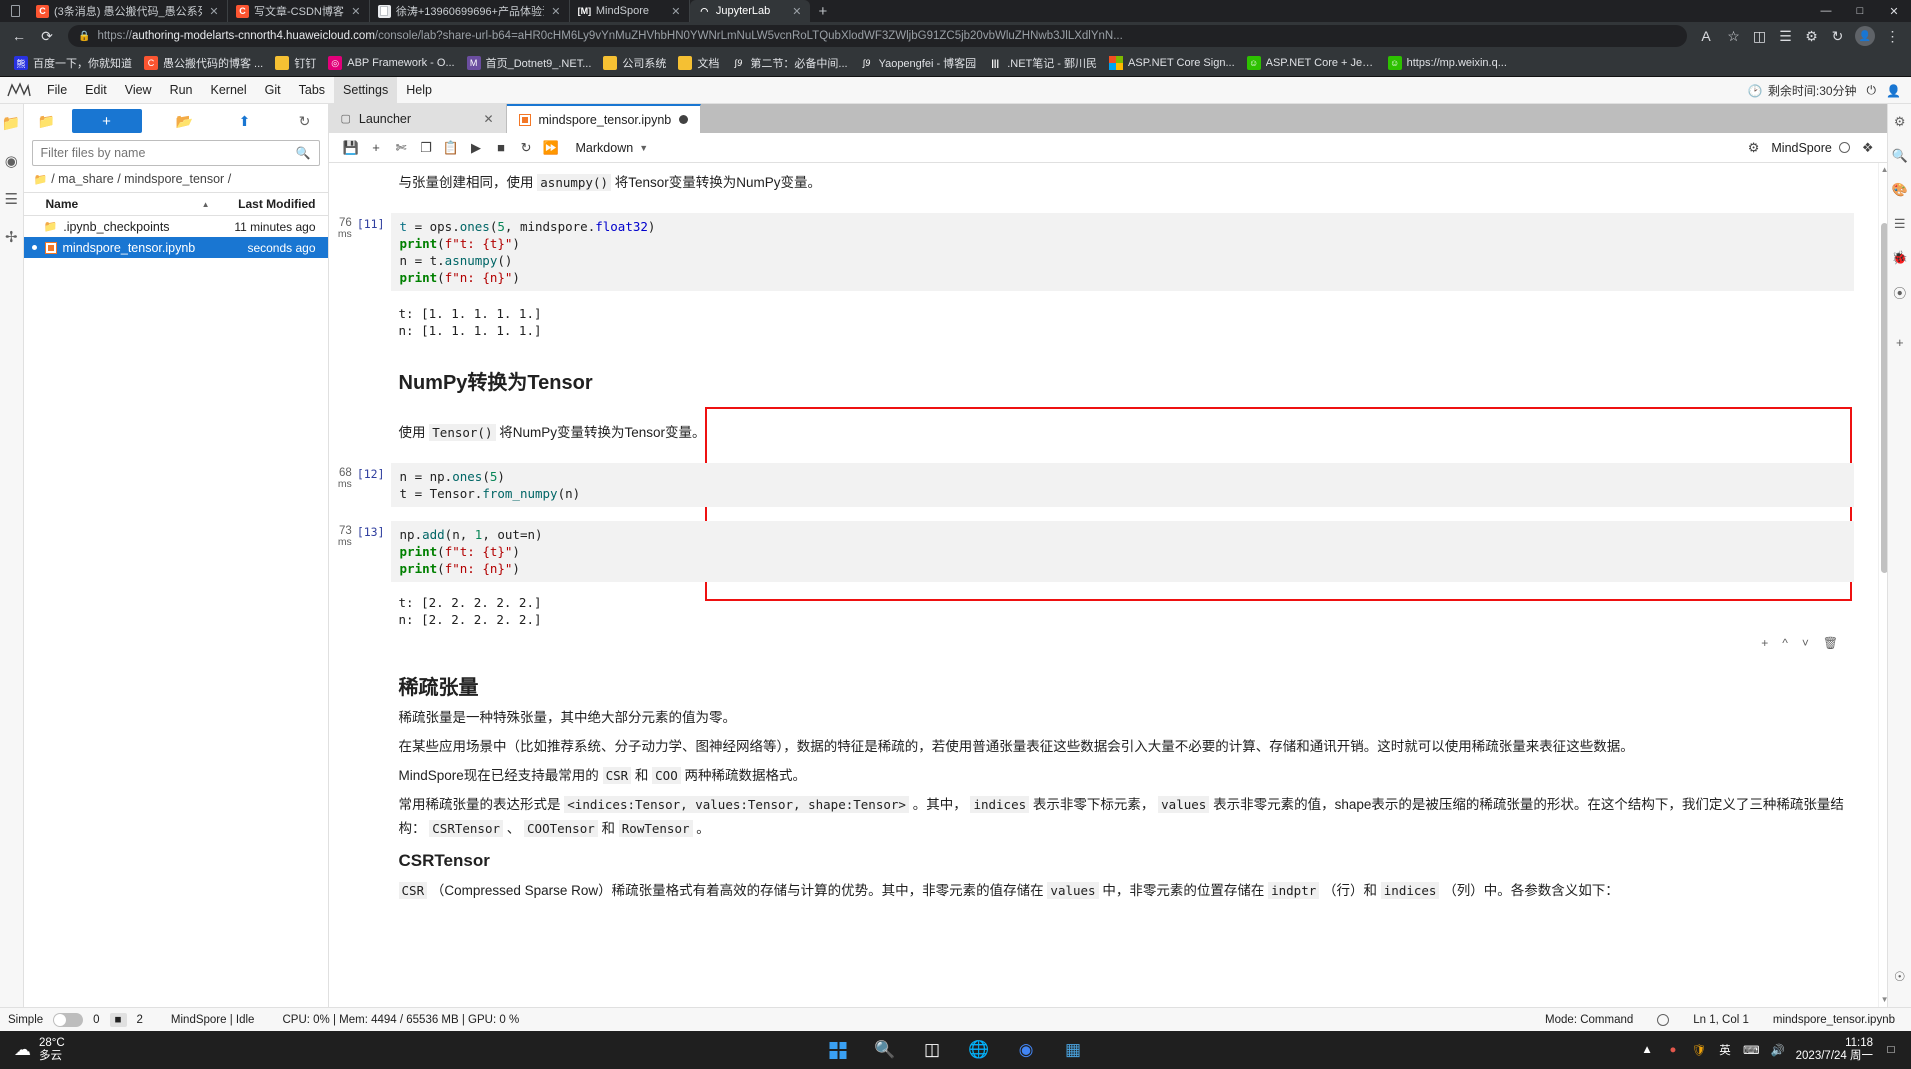 This screenshot has height=1069, width=1911. What do you see at coordinates (630, 11) in the screenshot?
I see `browser-tab-4: [M] MindSpore ✕` at bounding box center [630, 11].